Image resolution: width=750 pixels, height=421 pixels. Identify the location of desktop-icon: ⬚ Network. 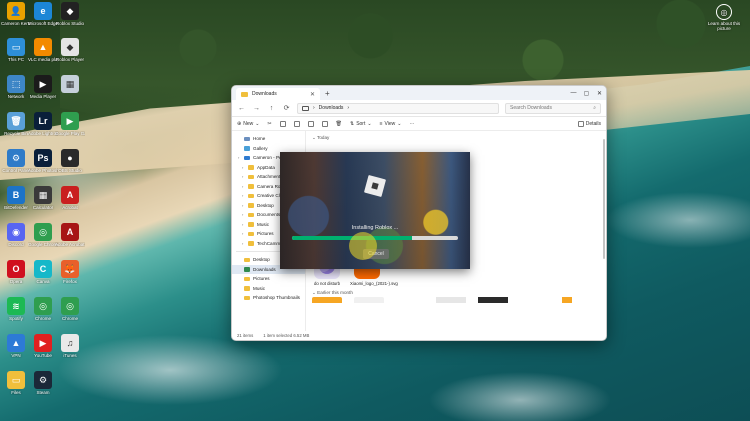
(16, 87).